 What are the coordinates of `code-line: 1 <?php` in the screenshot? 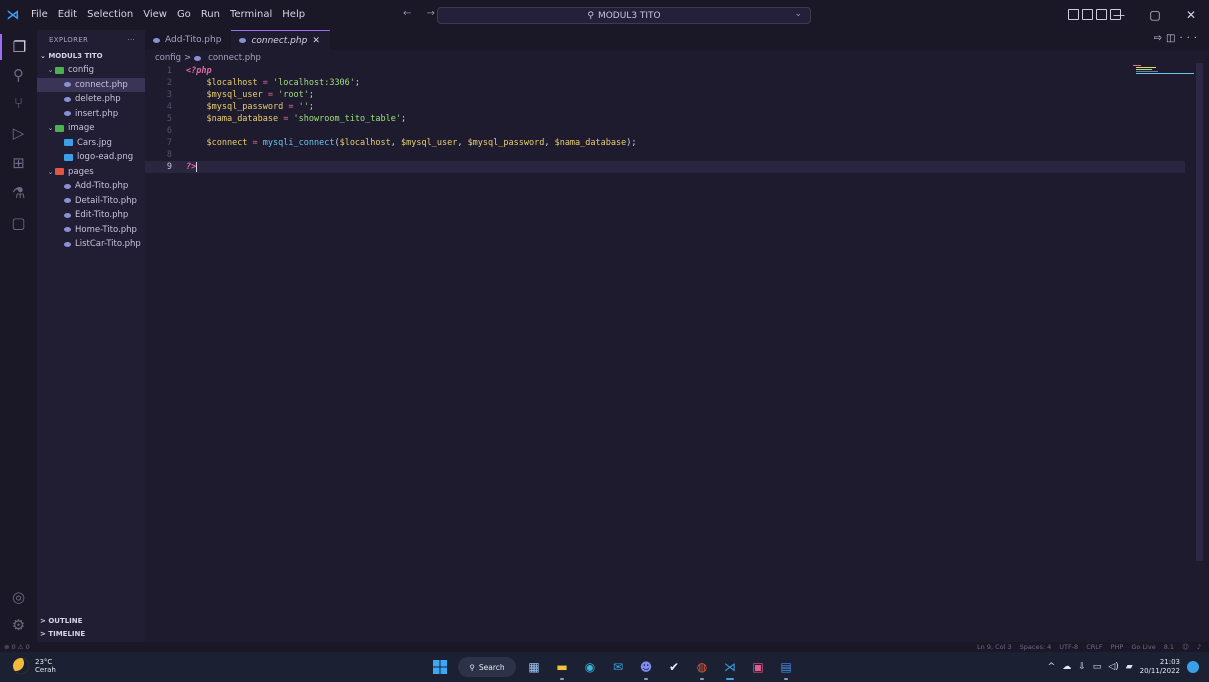 It's located at (665, 71).